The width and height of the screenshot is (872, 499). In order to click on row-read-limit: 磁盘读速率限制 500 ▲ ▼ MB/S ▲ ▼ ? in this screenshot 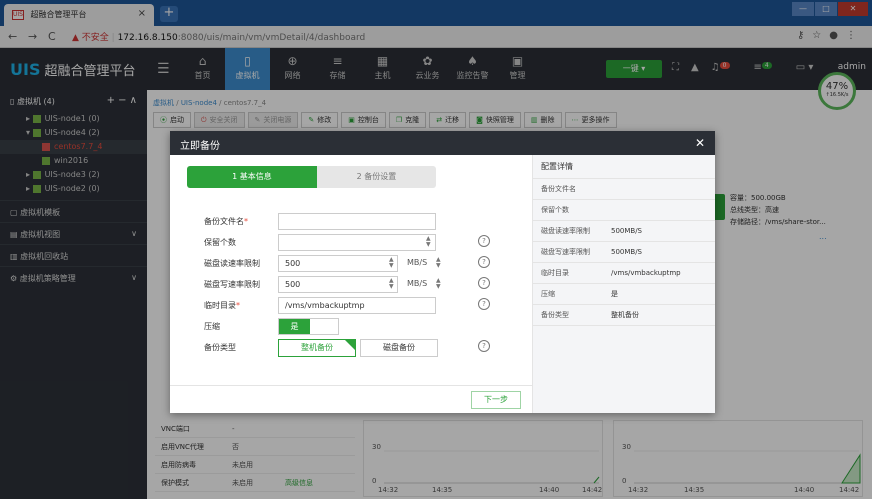, I will do `click(354, 264)`.